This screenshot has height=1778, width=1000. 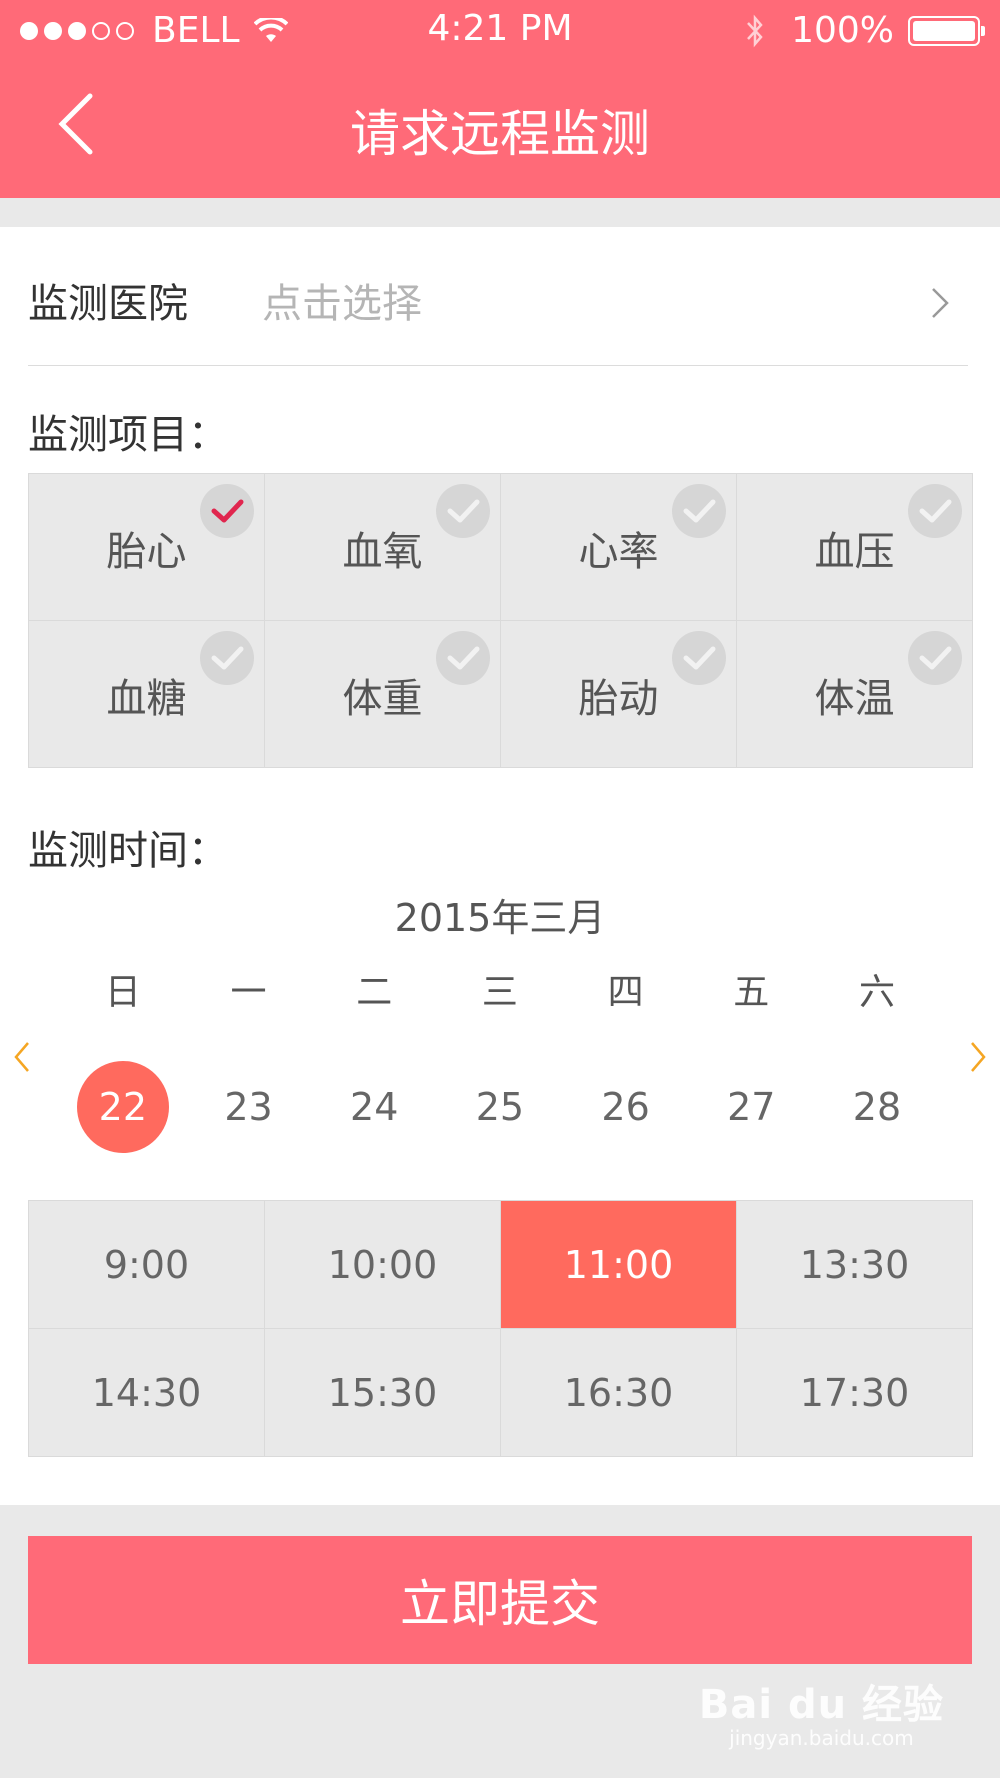 What do you see at coordinates (382, 699) in the screenshot?
I see `monitor-item-label: 体重` at bounding box center [382, 699].